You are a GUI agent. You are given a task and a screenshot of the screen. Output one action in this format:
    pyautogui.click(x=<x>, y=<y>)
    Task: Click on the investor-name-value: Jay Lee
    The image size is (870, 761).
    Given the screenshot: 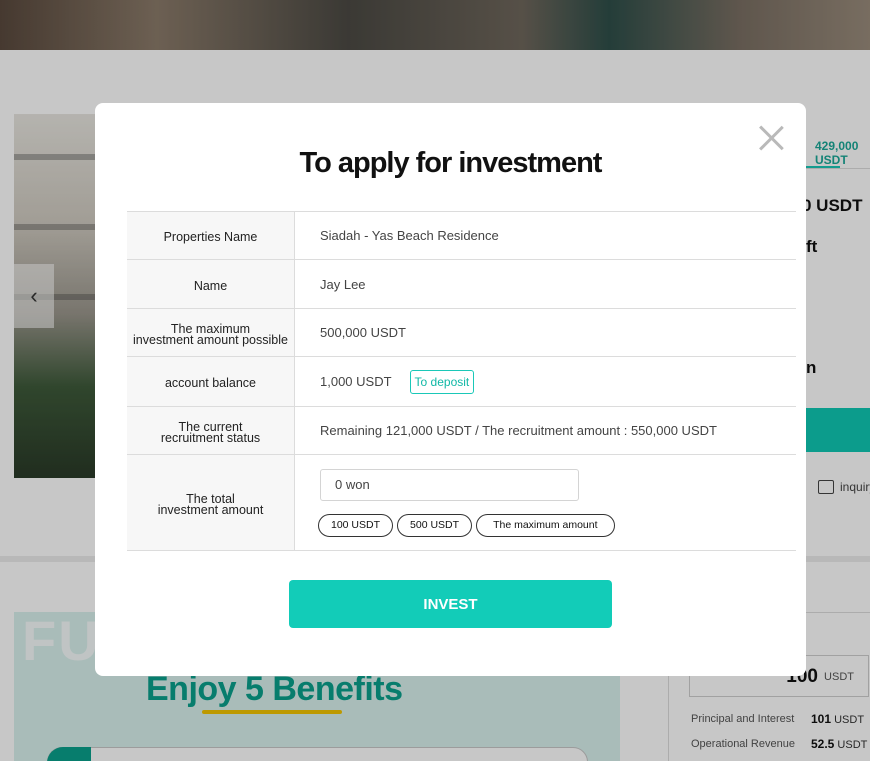 What is the action you would take?
    pyautogui.click(x=343, y=284)
    